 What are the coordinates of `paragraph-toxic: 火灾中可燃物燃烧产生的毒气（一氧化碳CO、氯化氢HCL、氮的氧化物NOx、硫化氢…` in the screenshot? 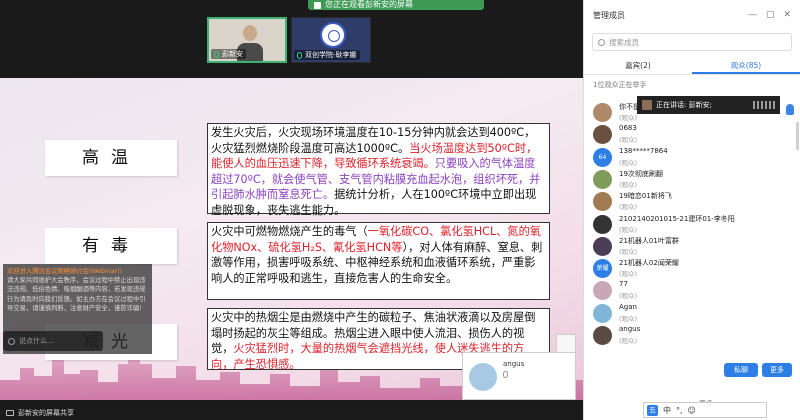 It's located at (378, 261).